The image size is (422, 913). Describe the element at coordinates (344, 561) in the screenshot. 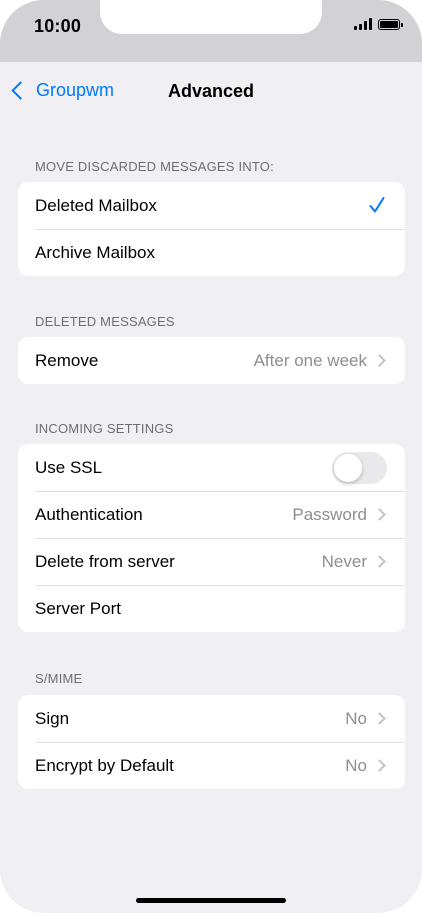

I see `row-value: Never` at that location.